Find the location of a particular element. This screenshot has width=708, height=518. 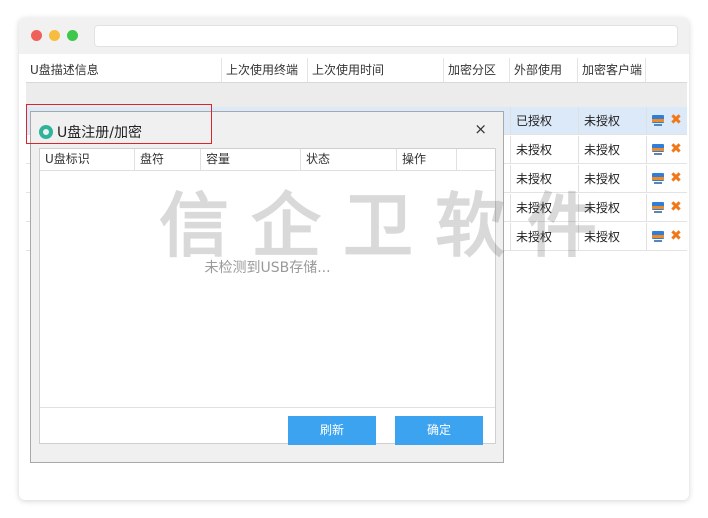

table-header: U盘描述信息 上次使用终端 上次使用时间 加密分区 外部使用 加密客户端 is located at coordinates (356, 70).